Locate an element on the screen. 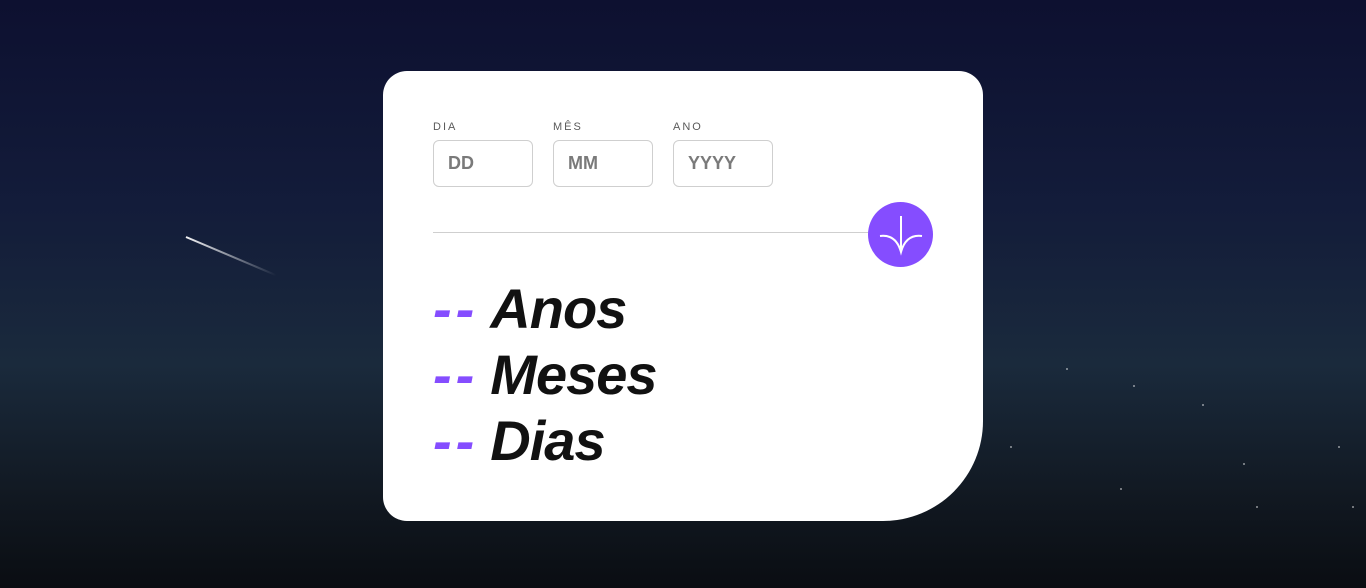 The width and height of the screenshot is (1366, 588). days-value: -- is located at coordinates (456, 440).